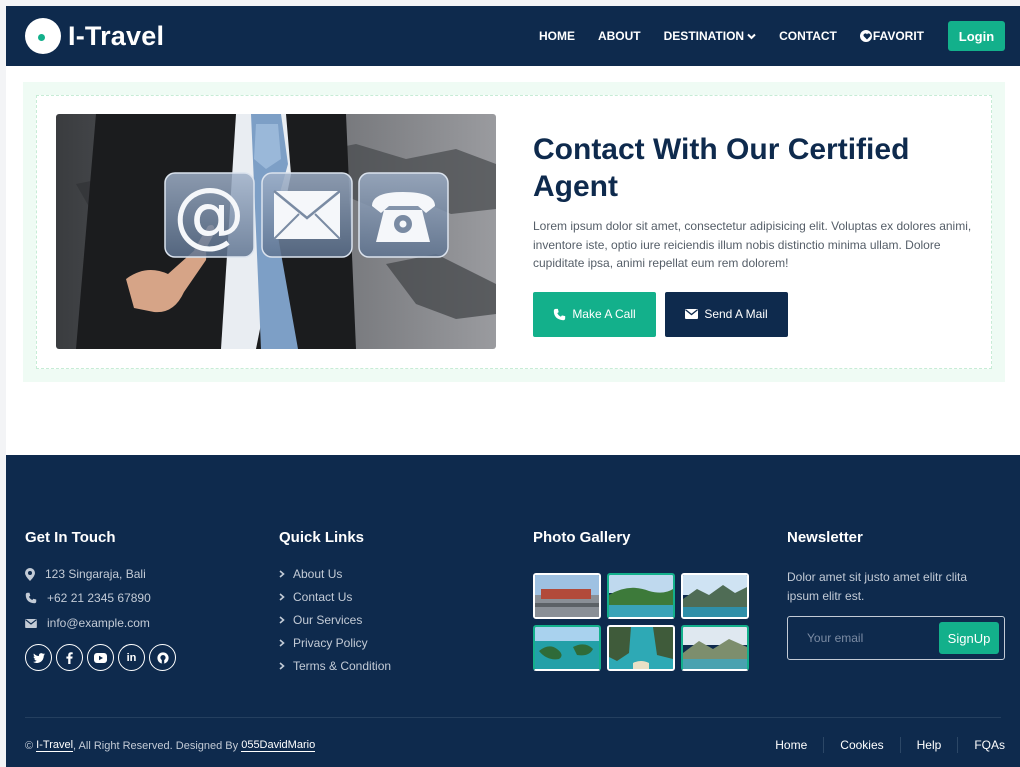  What do you see at coordinates (865, 36) in the screenshot?
I see `heart-icon` at bounding box center [865, 36].